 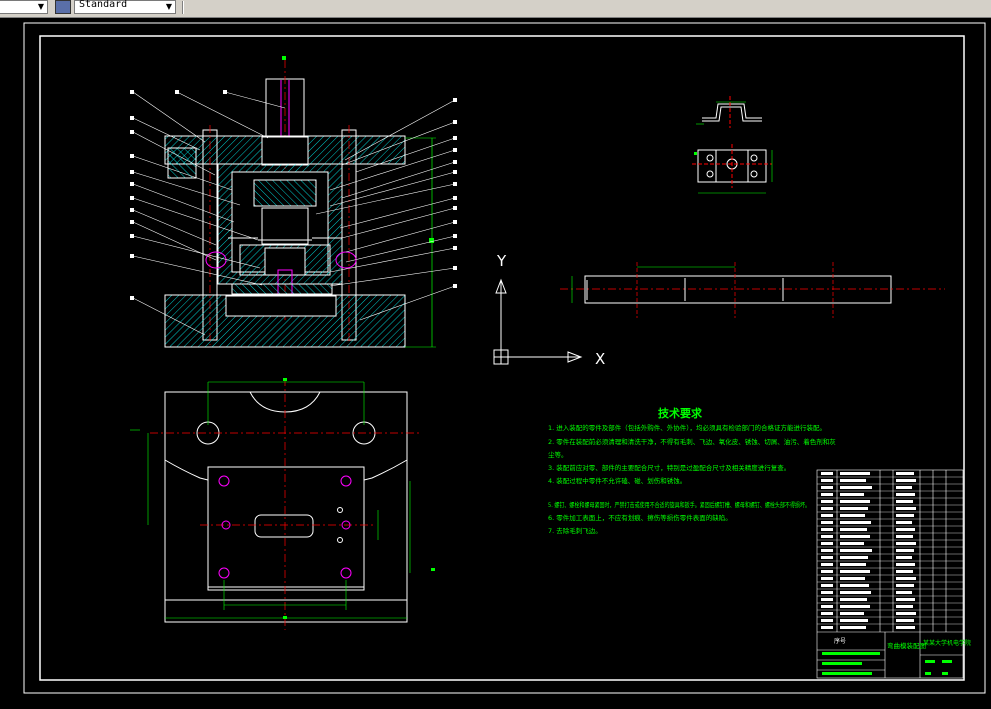 I want to click on tech-title: 技术要求, so click(x=680, y=413).